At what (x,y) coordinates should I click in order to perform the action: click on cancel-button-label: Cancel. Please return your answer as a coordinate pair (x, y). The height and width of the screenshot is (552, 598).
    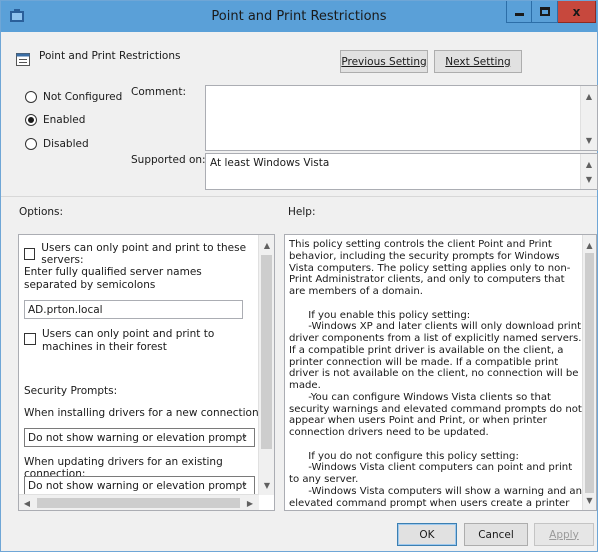
    Looking at the image, I should click on (496, 534).